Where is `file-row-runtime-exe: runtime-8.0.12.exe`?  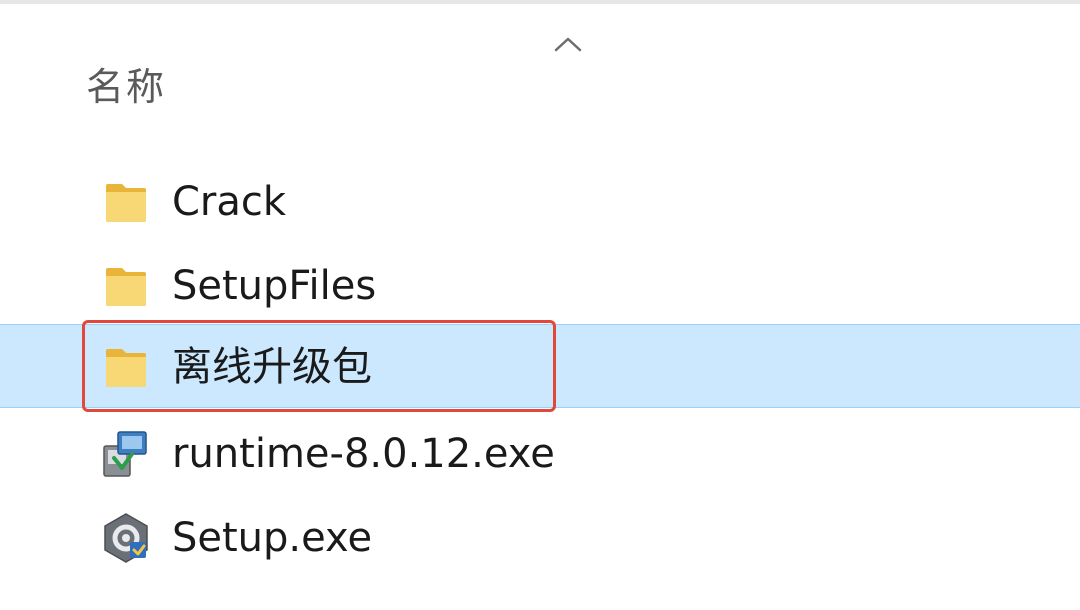 file-row-runtime-exe: runtime-8.0.12.exe is located at coordinates (540, 454).